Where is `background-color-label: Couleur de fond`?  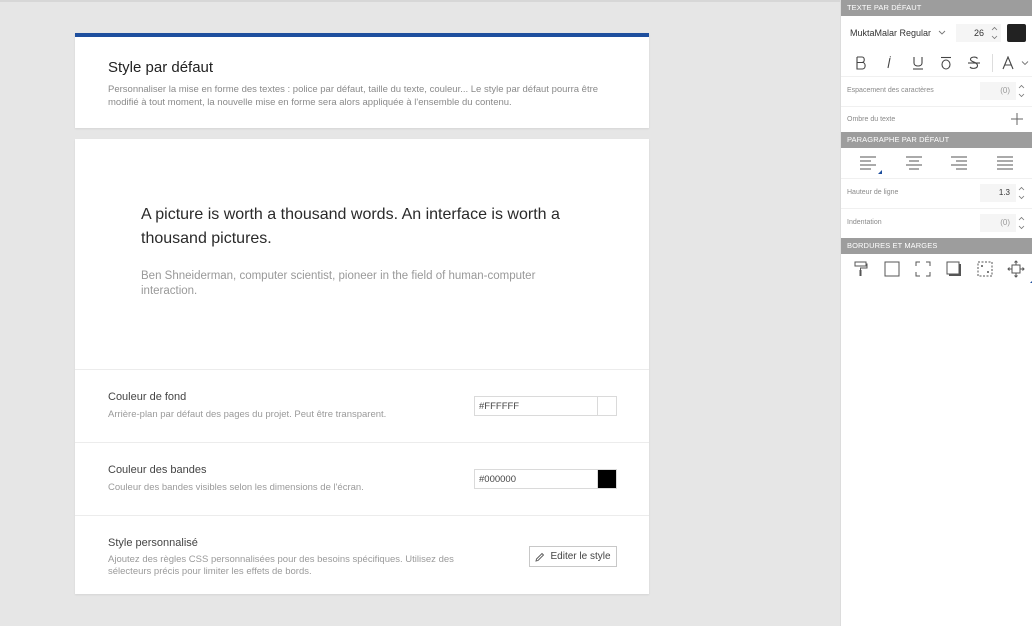
background-color-label: Couleur de fond is located at coordinates (147, 397).